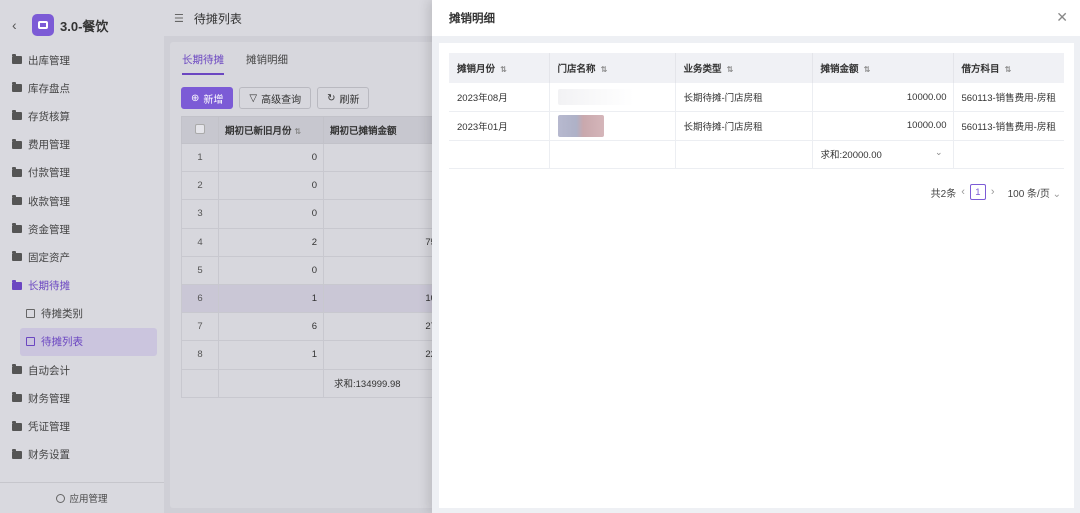 Image resolution: width=1080 pixels, height=513 pixels. Describe the element at coordinates (325, 214) in the screenshot. I see `table-row: 300.00` at that location.